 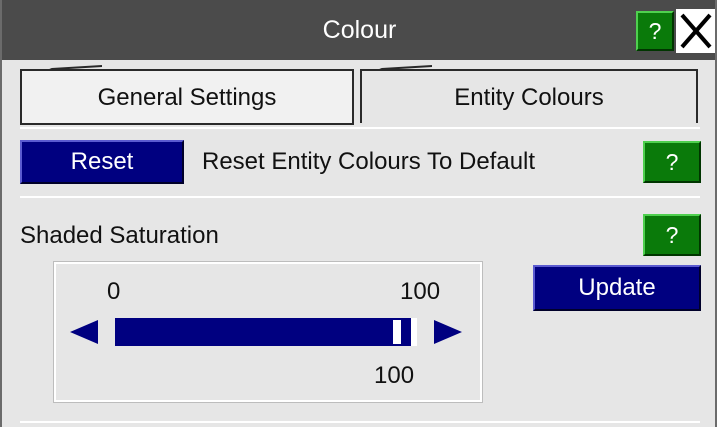 I want to click on close-button, so click(x=695, y=31).